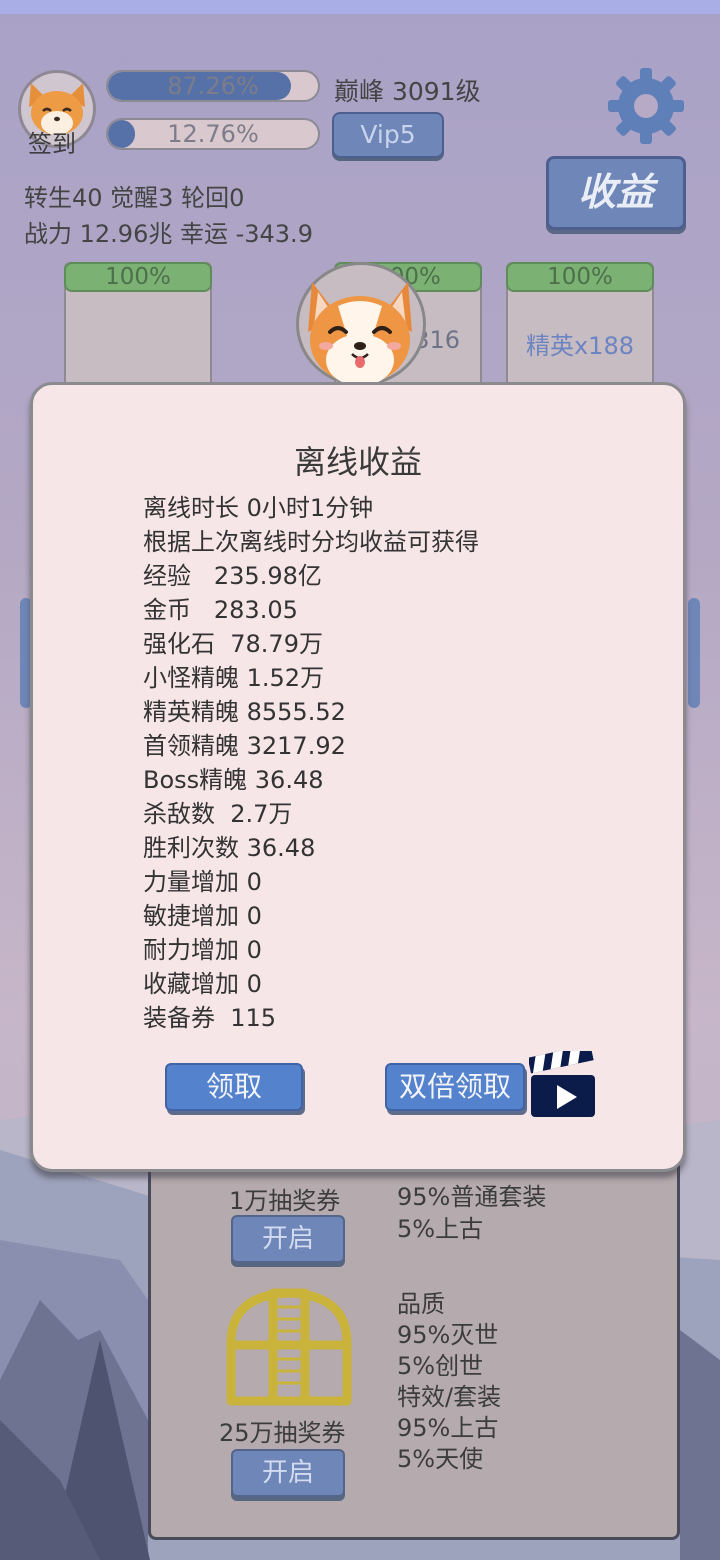 This screenshot has width=720, height=1560. What do you see at coordinates (616, 193) in the screenshot?
I see `earnings-button: 收益` at bounding box center [616, 193].